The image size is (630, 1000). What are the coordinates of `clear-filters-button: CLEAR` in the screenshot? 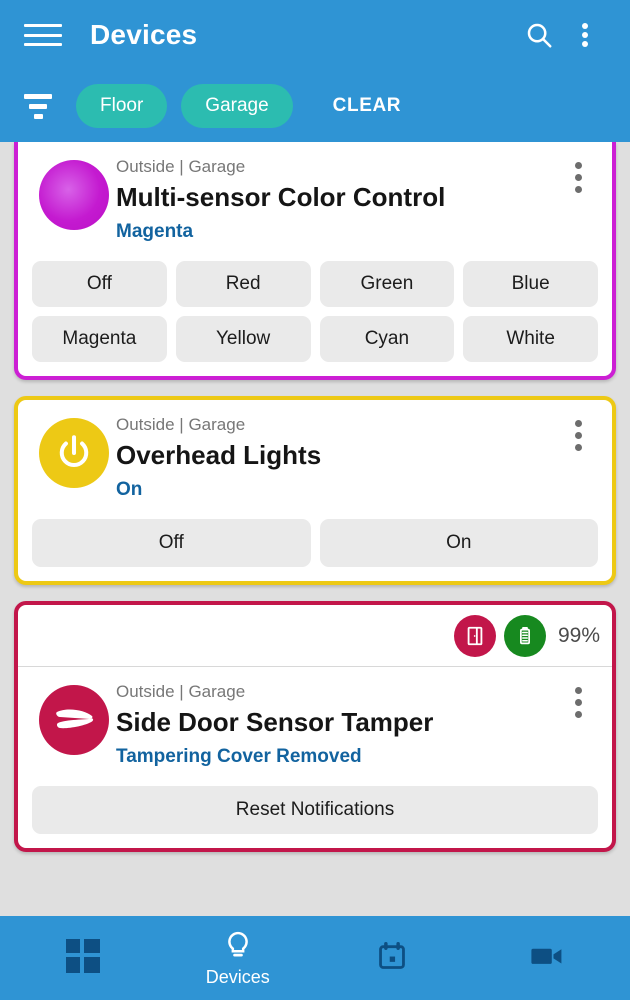 It's located at (367, 106).